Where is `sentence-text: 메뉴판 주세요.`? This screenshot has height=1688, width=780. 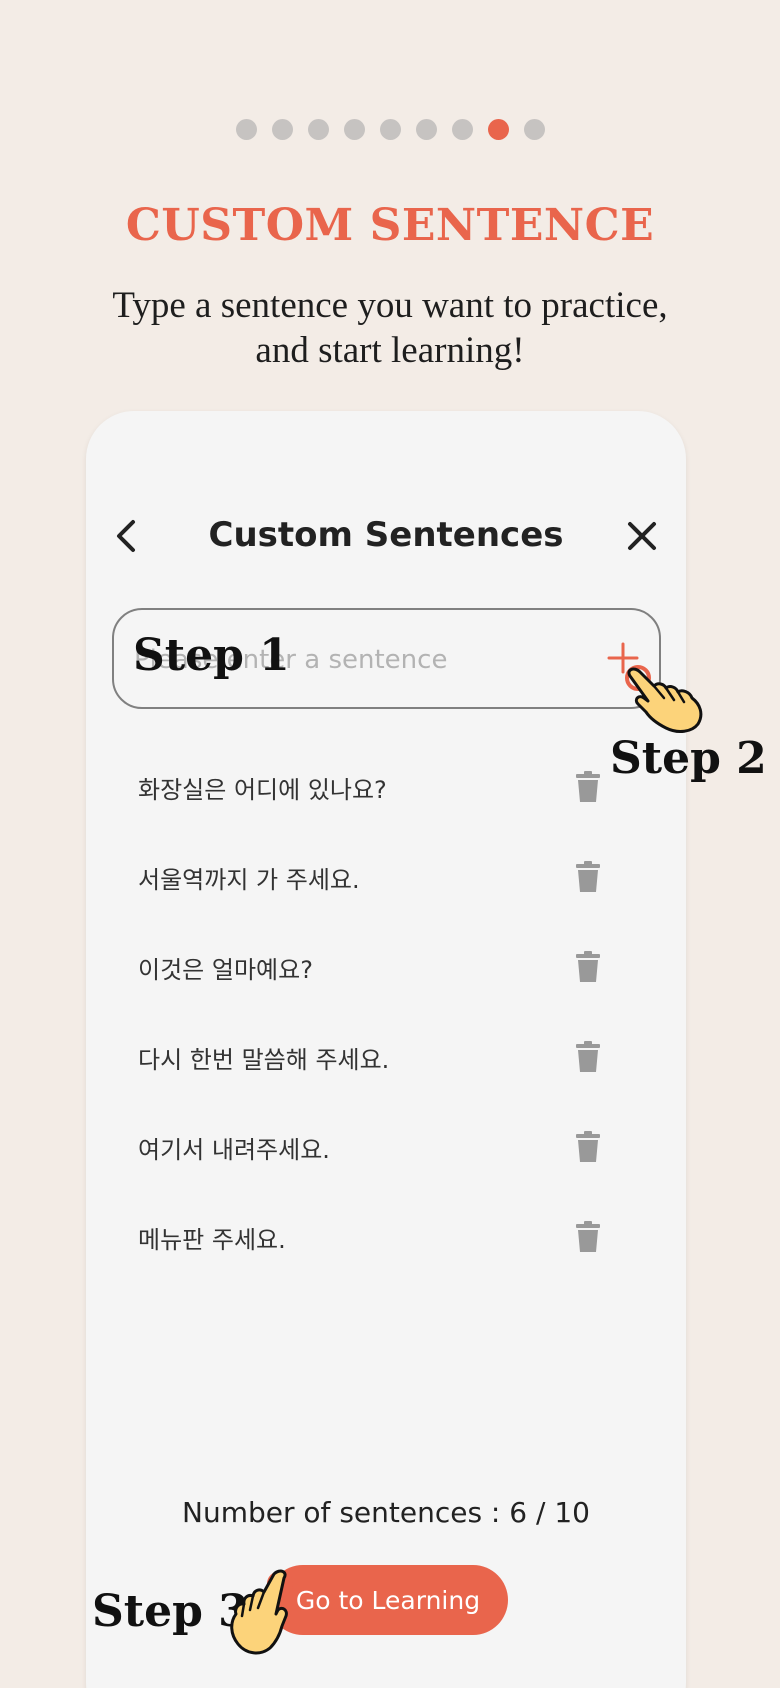
sentence-text: 메뉴판 주세요. is located at coordinates (212, 1239).